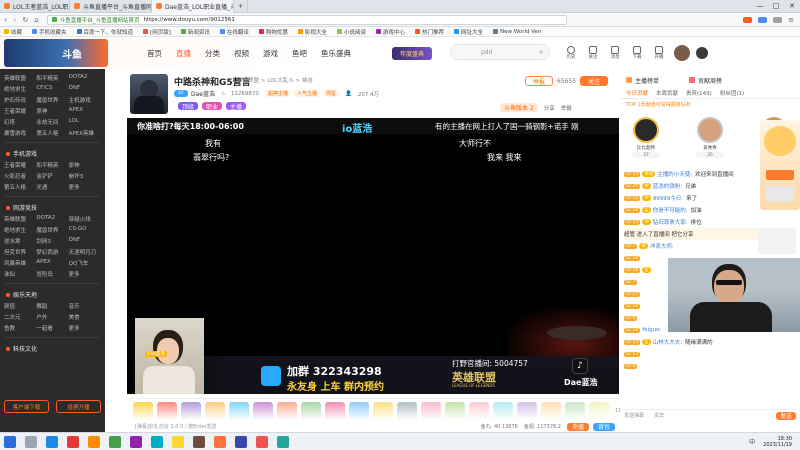  Describe the element at coordinates (85, 263) in the screenshot. I see `sidebar-category-item: QQ飞车` at that location.